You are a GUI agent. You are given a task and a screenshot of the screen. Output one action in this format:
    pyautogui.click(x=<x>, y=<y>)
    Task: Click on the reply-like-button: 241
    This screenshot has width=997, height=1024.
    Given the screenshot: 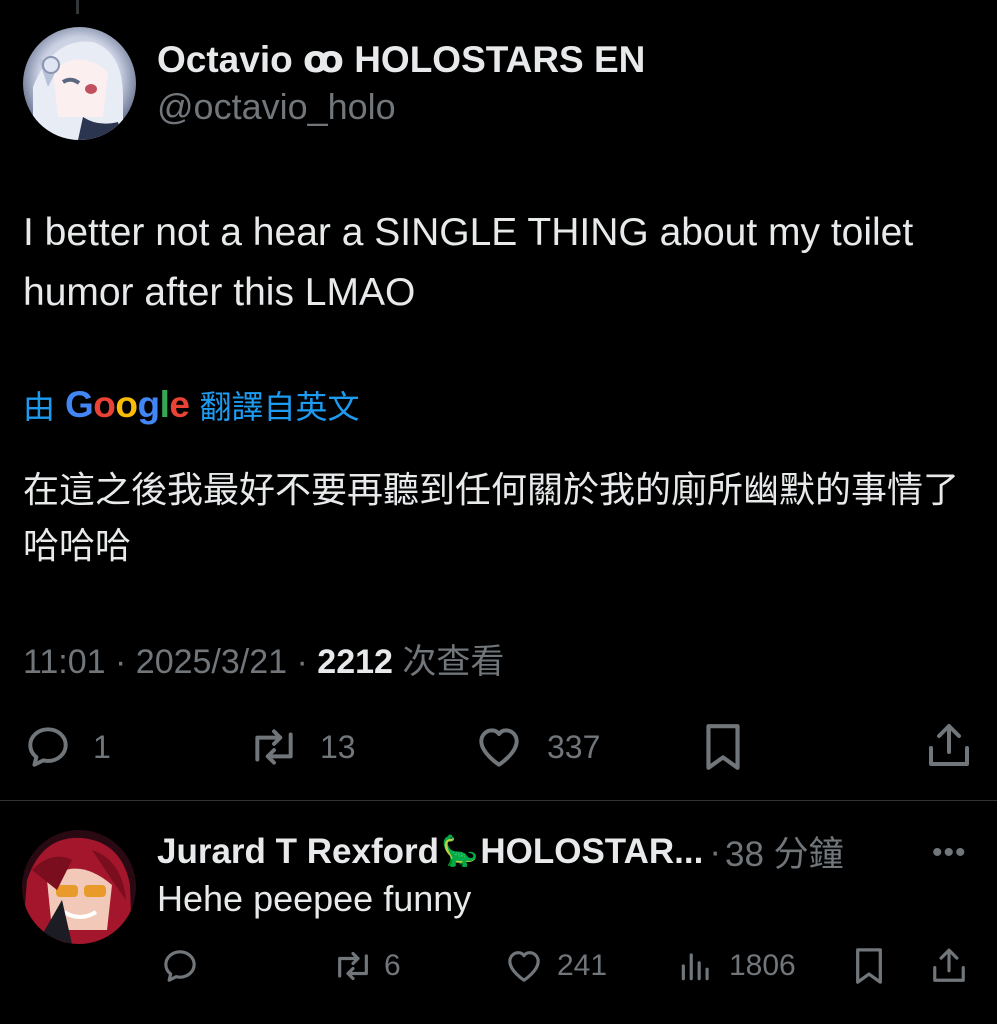 What is the action you would take?
    pyautogui.click(x=555, y=966)
    